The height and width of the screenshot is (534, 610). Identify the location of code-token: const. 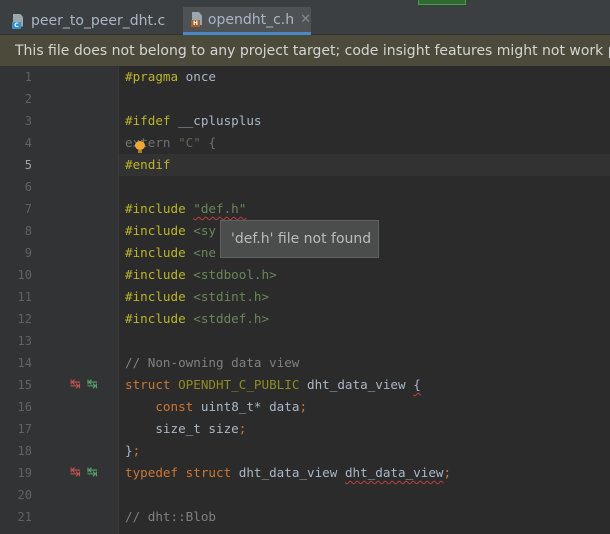
(174, 406).